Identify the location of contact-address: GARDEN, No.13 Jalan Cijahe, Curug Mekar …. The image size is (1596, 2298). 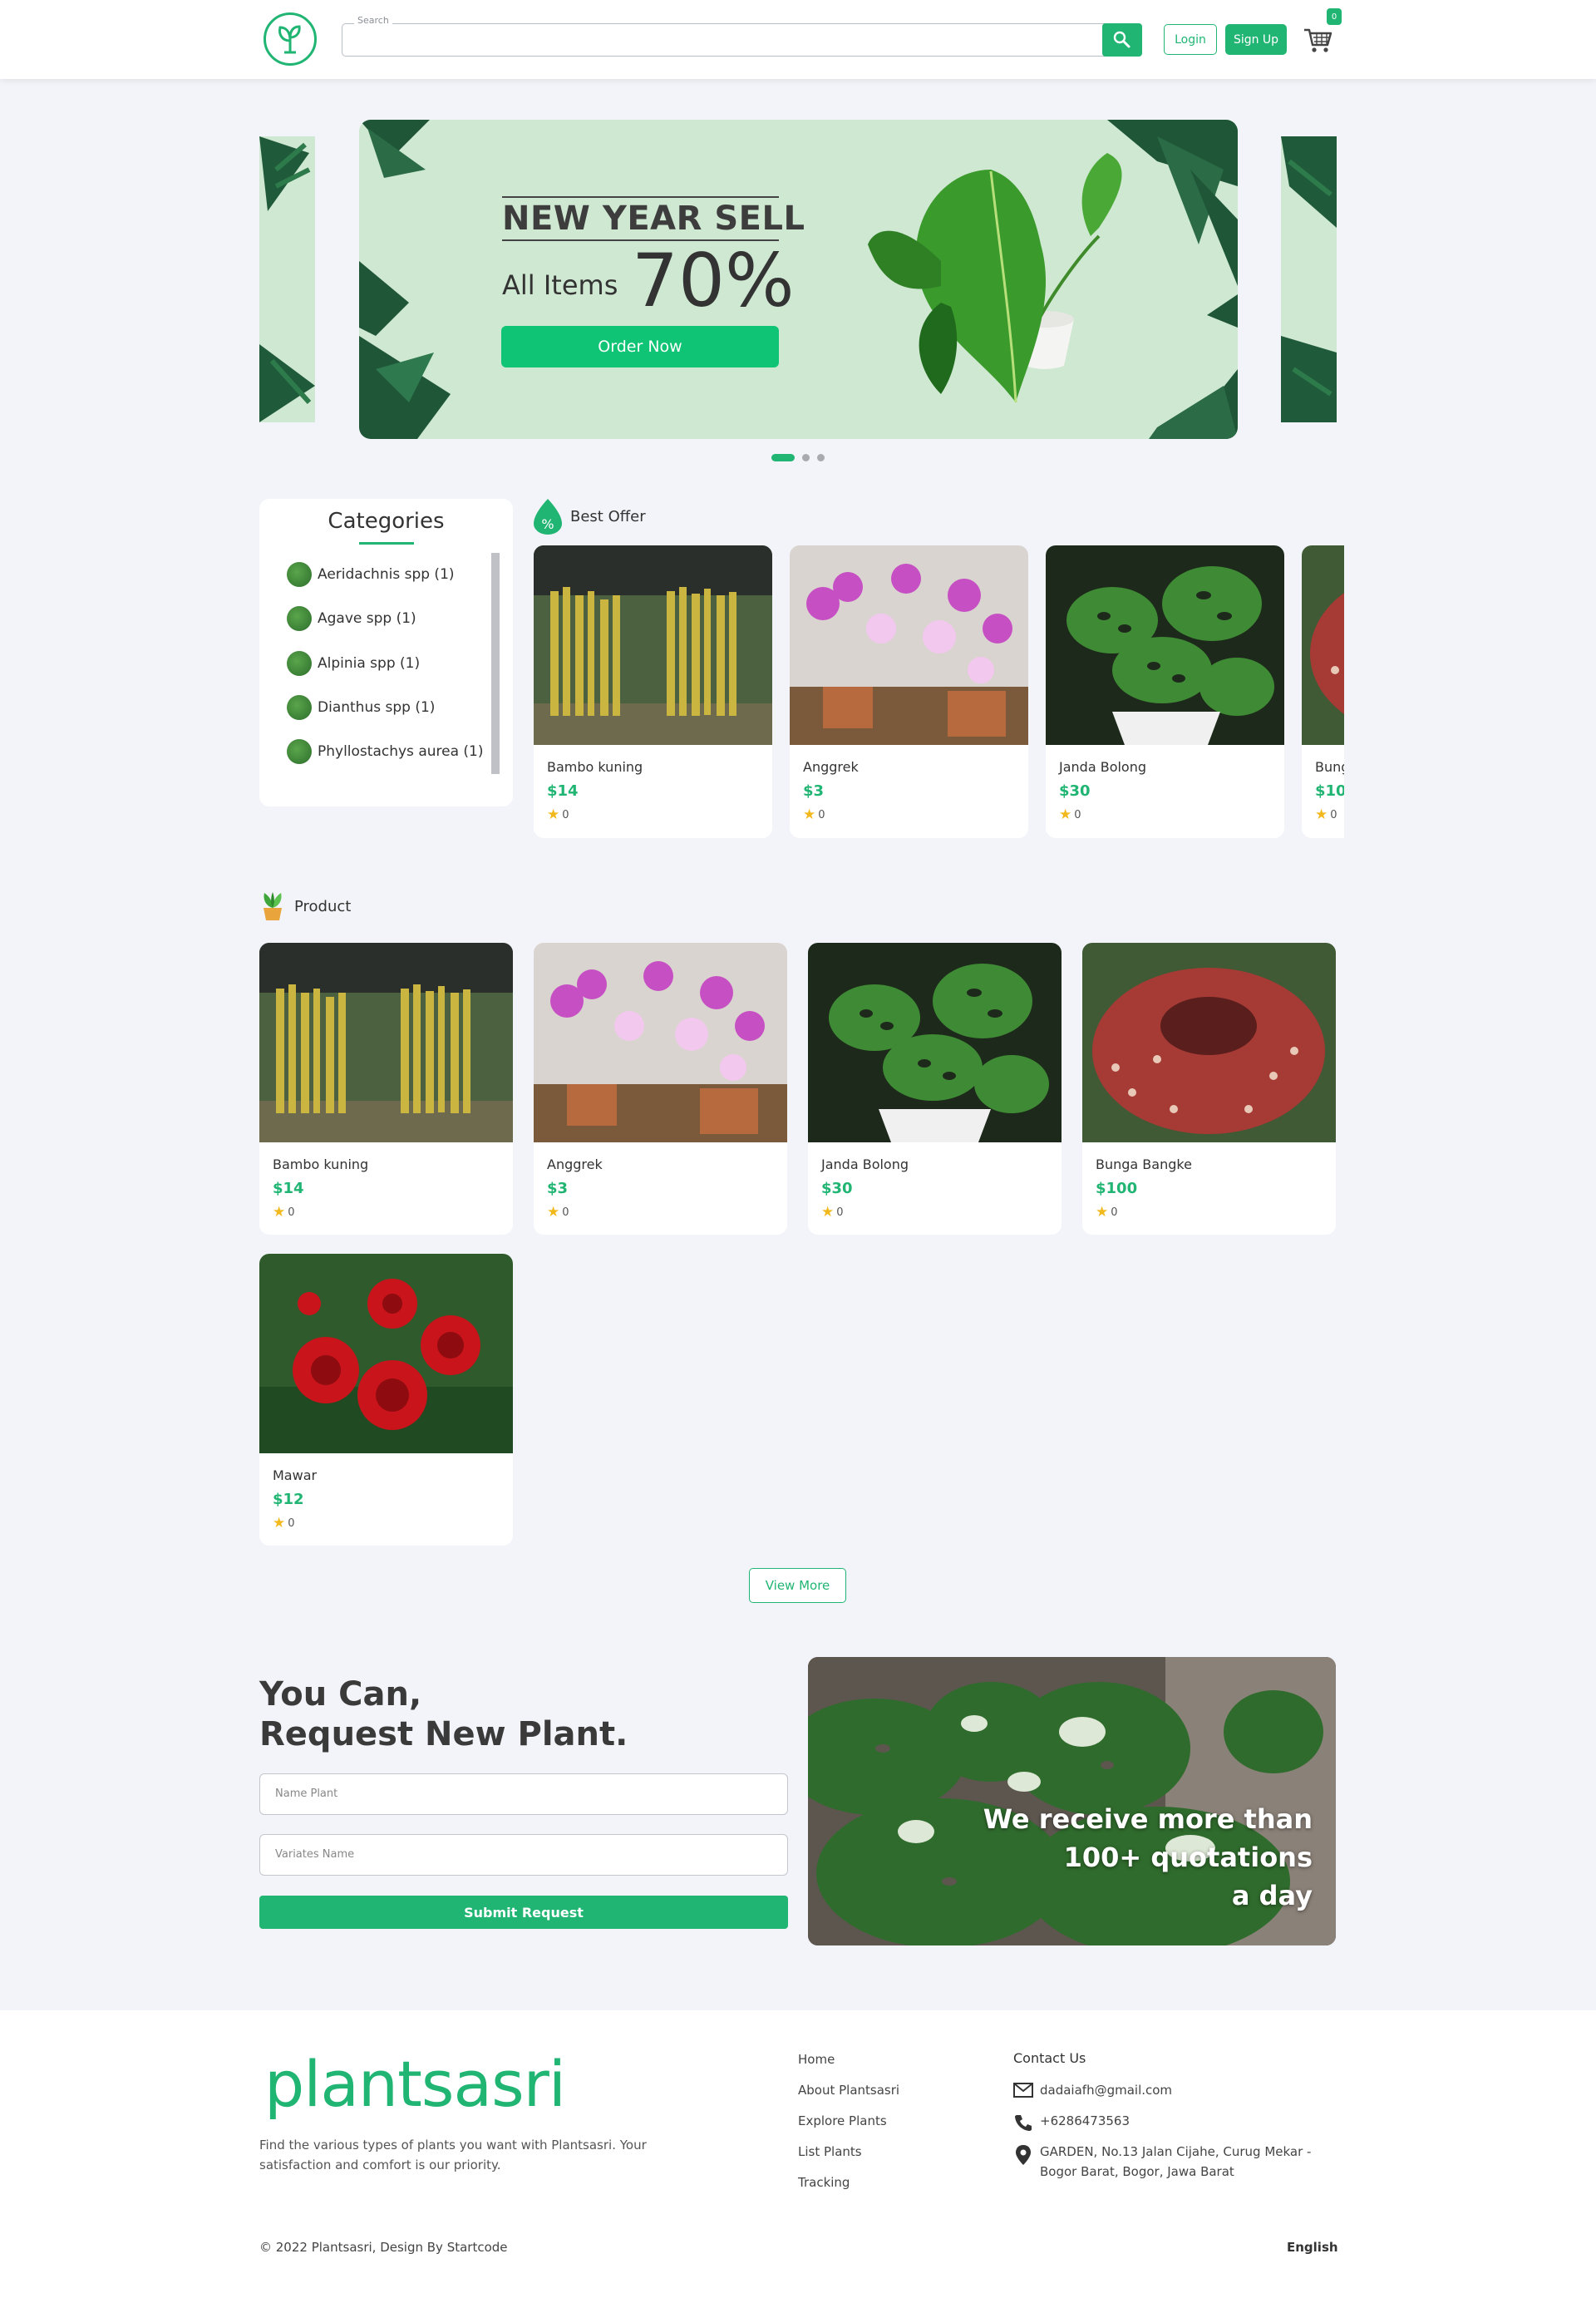
(1168, 2163).